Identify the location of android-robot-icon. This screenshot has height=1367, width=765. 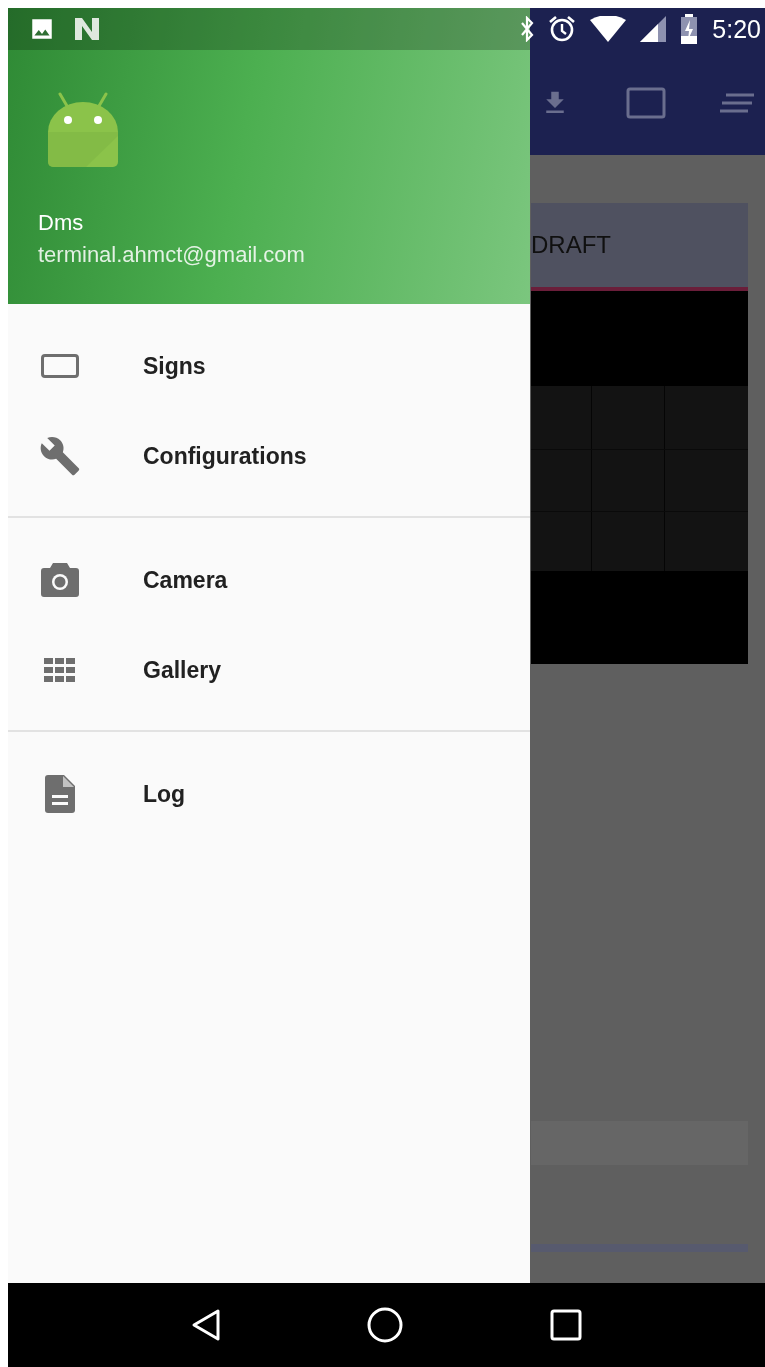
(83, 130).